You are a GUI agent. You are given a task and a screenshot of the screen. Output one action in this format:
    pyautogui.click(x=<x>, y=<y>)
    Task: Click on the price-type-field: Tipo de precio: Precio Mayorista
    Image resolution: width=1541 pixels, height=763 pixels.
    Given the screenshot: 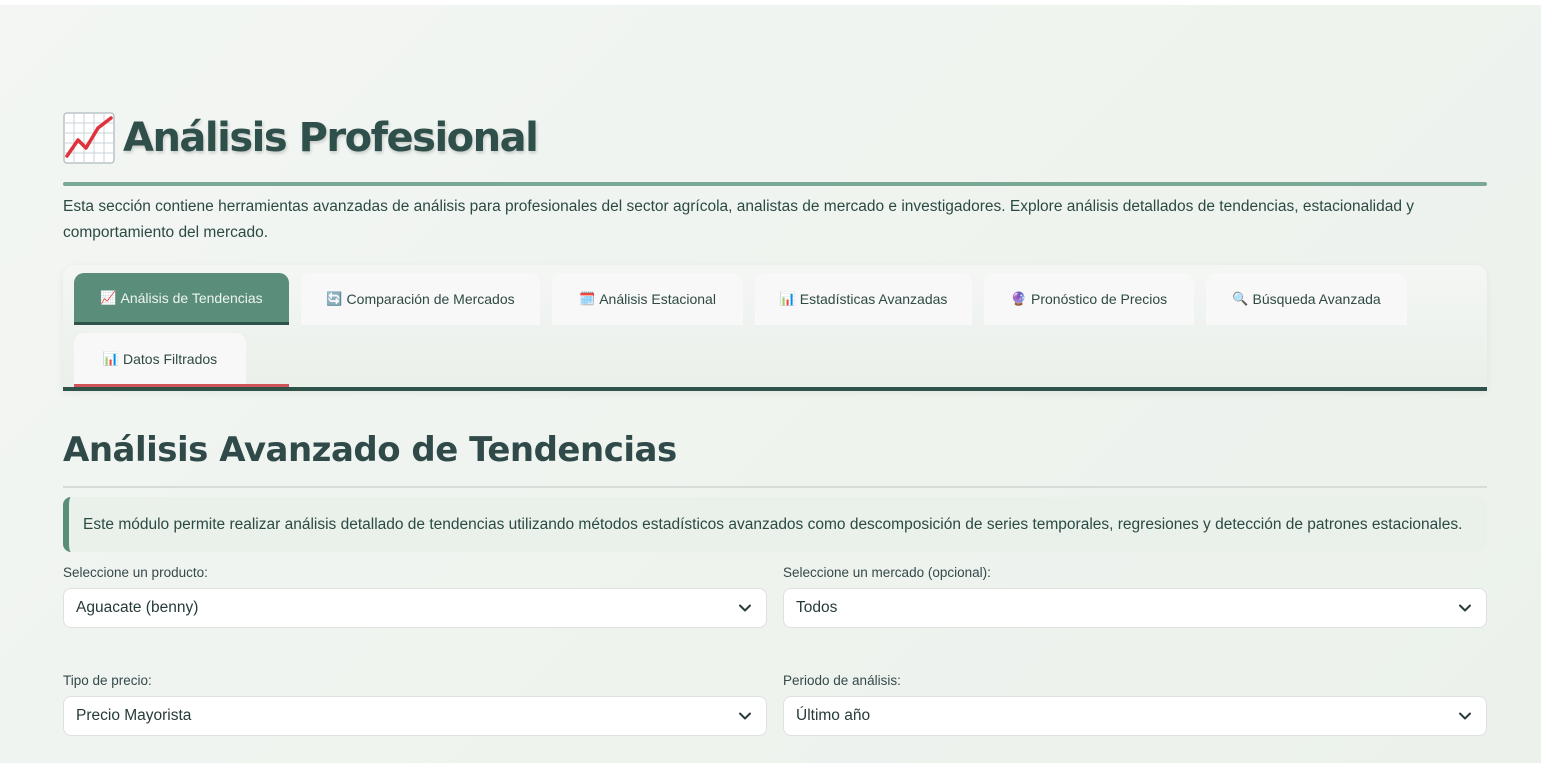 What is the action you would take?
    pyautogui.click(x=415, y=704)
    